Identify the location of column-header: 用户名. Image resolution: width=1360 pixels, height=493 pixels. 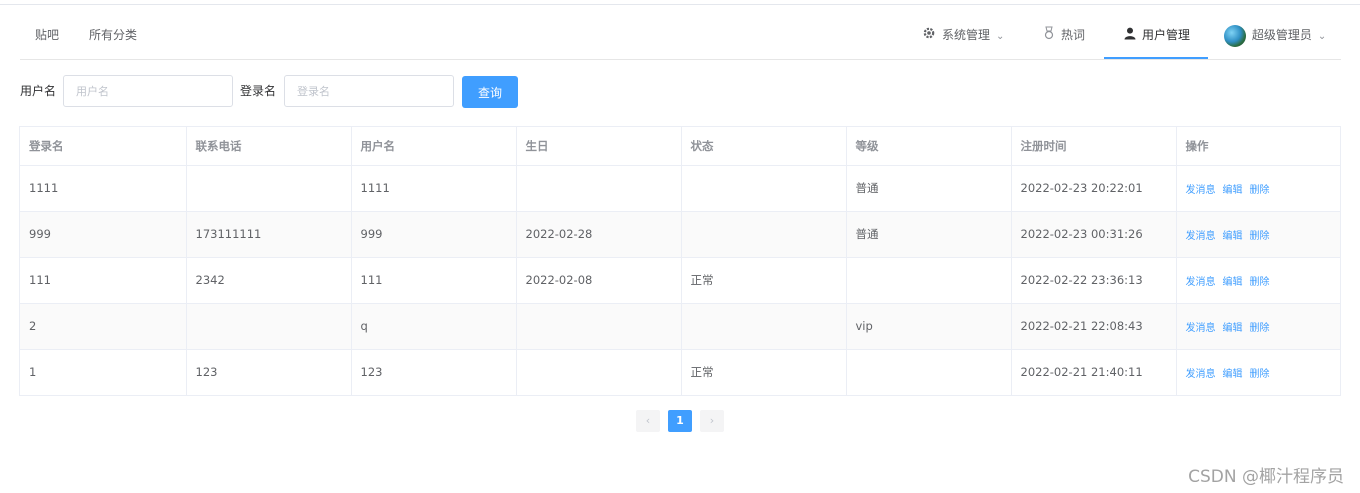
(434, 146).